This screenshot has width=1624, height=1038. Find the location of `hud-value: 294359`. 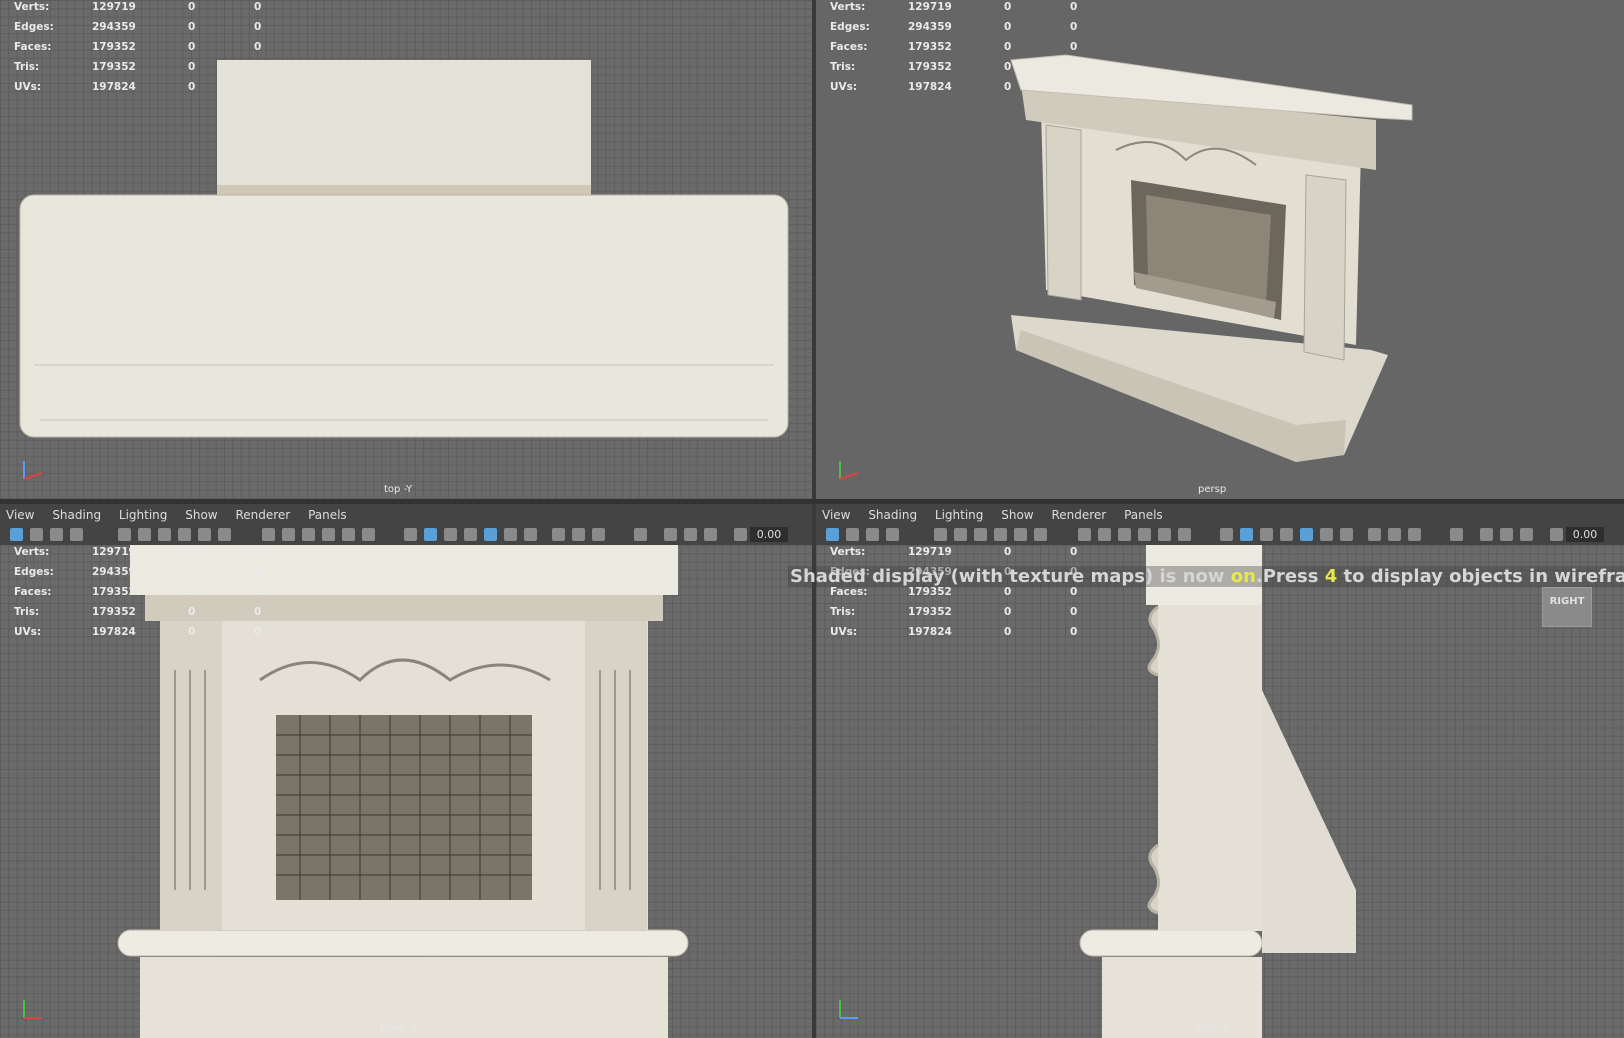

hud-value: 294359 is located at coordinates (114, 572).